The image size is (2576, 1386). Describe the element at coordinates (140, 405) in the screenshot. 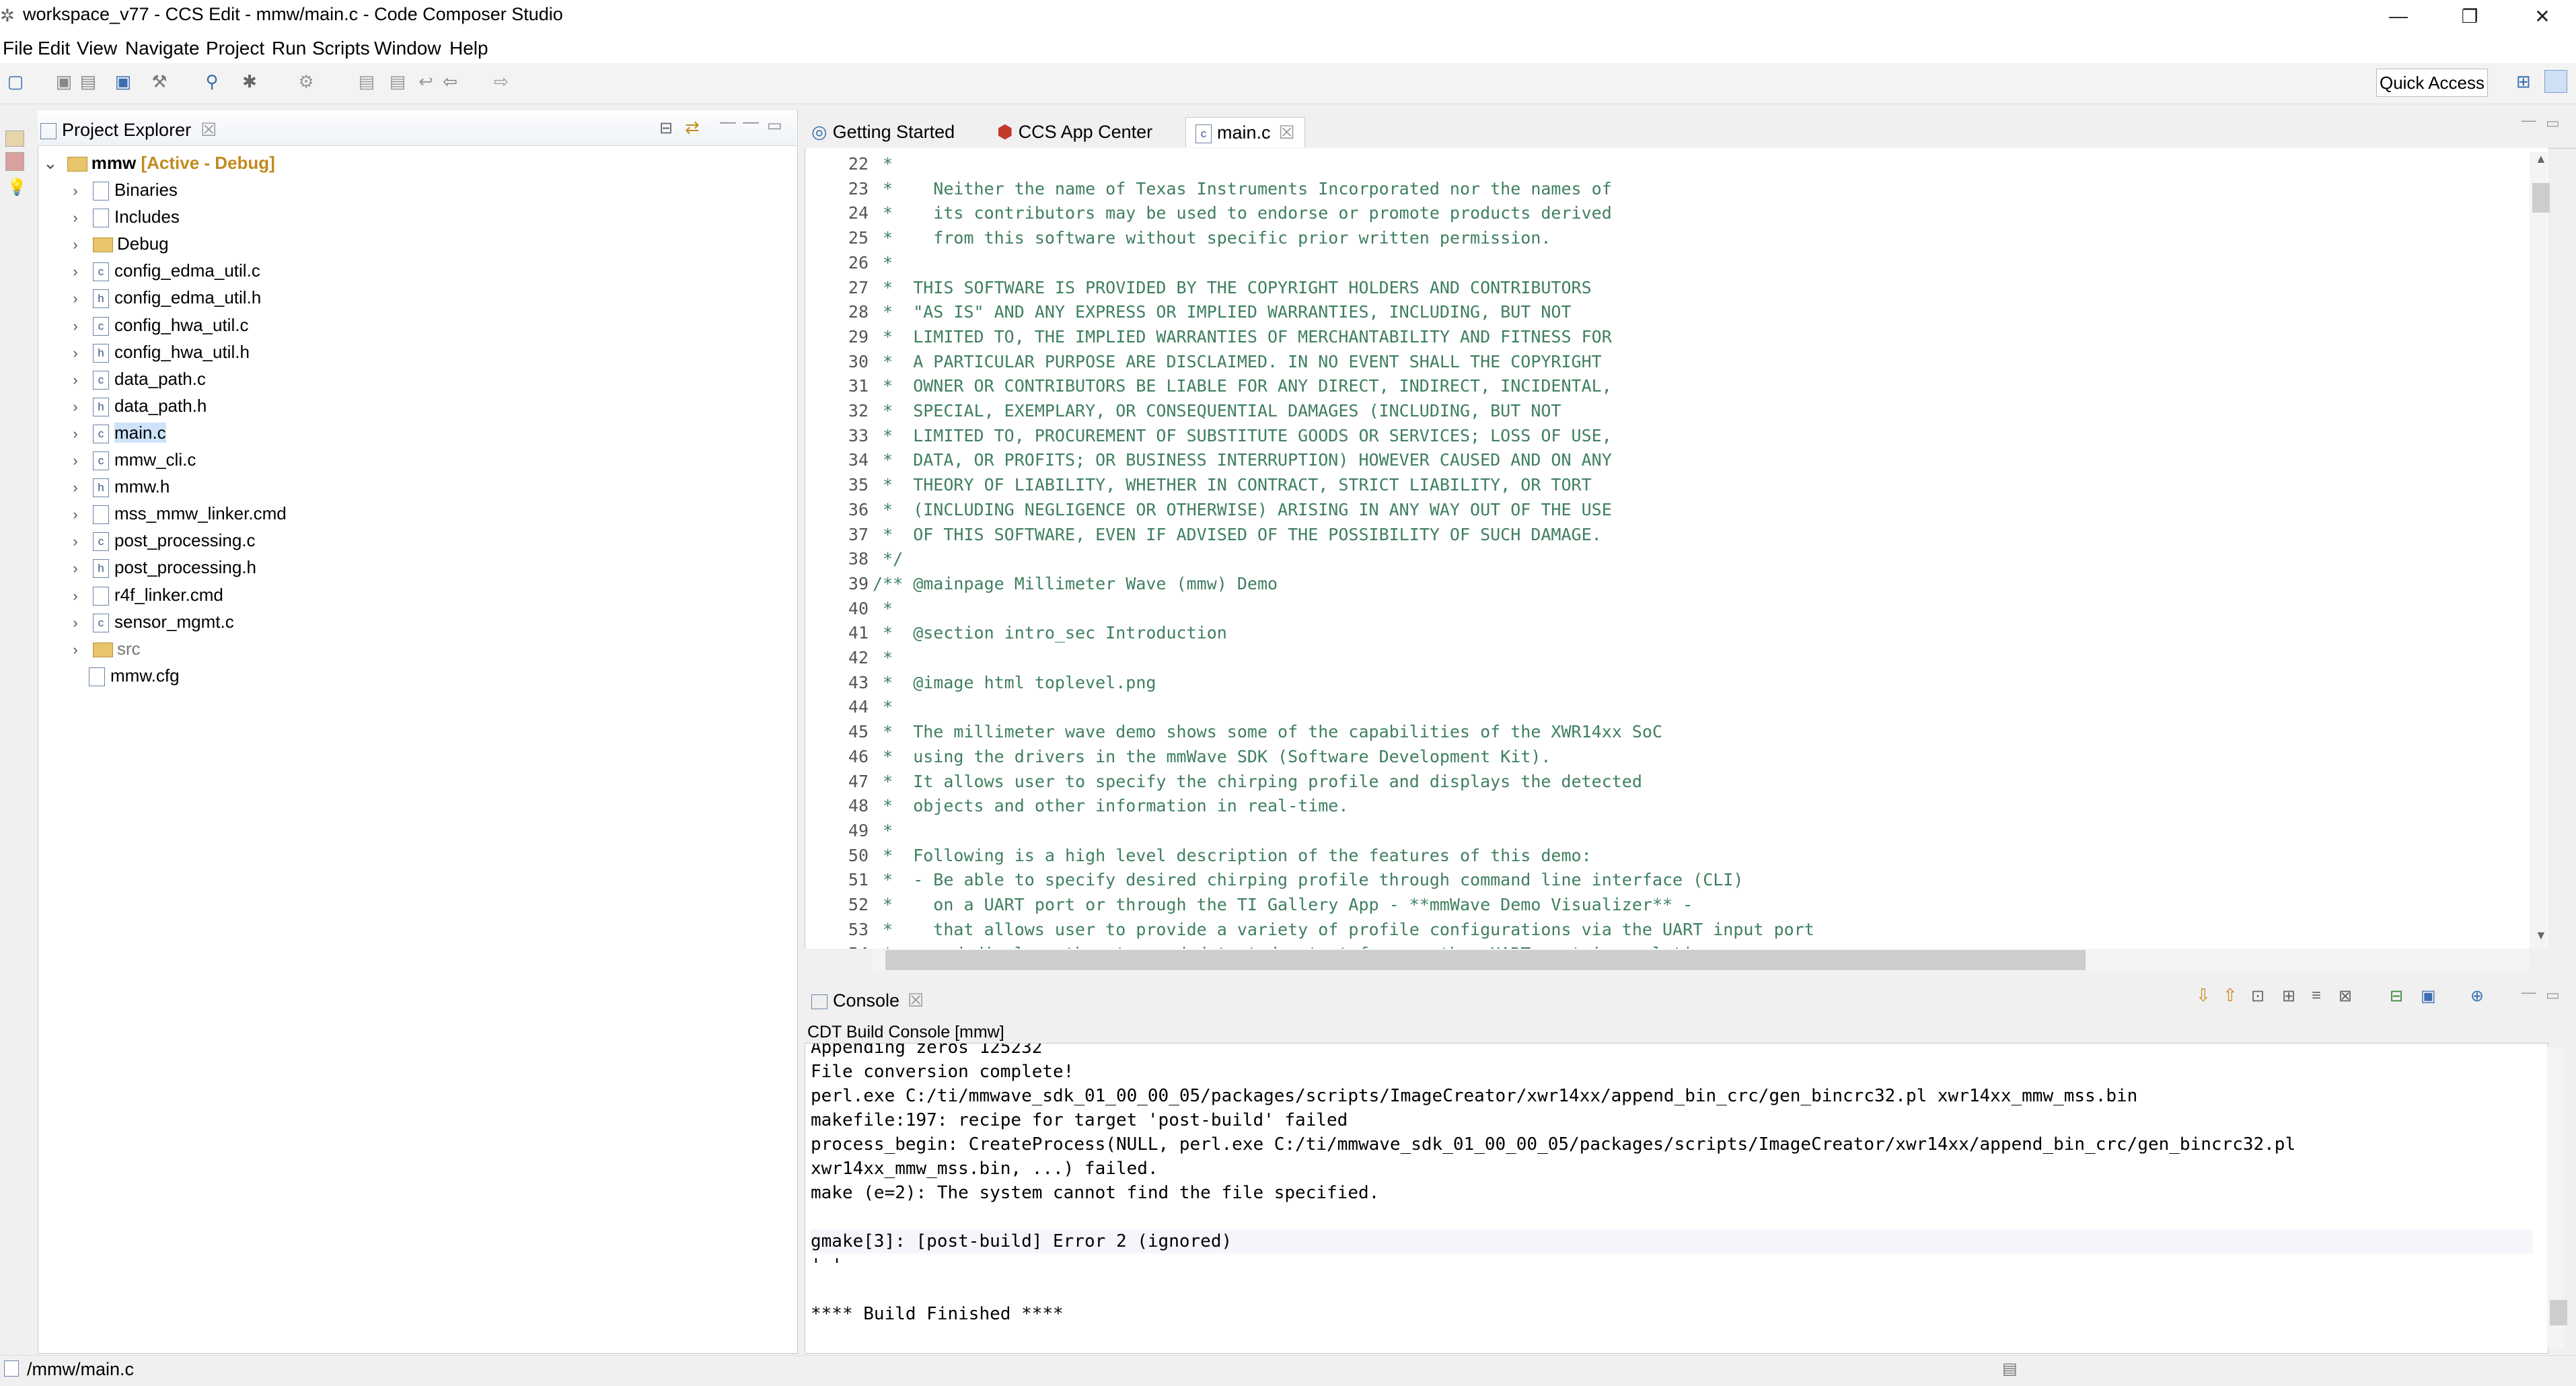

I see `tree-item: › h data_path.h` at that location.